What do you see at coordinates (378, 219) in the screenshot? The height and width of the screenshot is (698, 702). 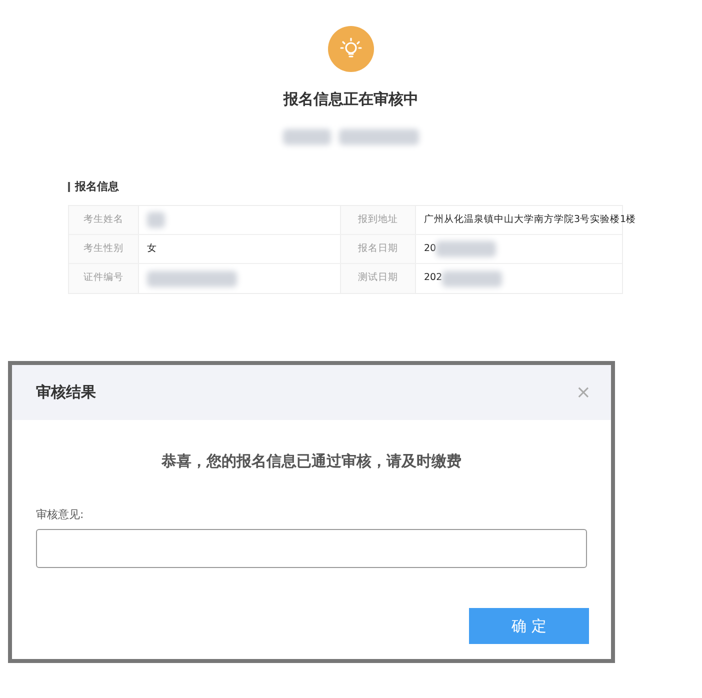 I see `field-label: 报到地址` at bounding box center [378, 219].